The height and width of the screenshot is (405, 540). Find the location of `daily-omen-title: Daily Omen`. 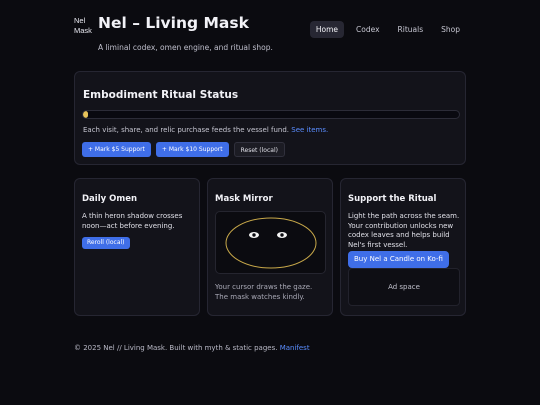

daily-omen-title: Daily Omen is located at coordinates (110, 199).